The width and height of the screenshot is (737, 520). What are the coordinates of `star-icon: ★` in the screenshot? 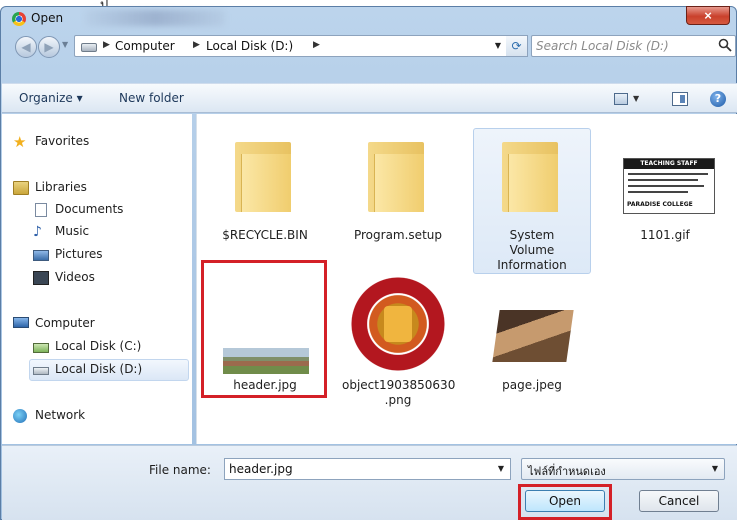 It's located at (20, 142).